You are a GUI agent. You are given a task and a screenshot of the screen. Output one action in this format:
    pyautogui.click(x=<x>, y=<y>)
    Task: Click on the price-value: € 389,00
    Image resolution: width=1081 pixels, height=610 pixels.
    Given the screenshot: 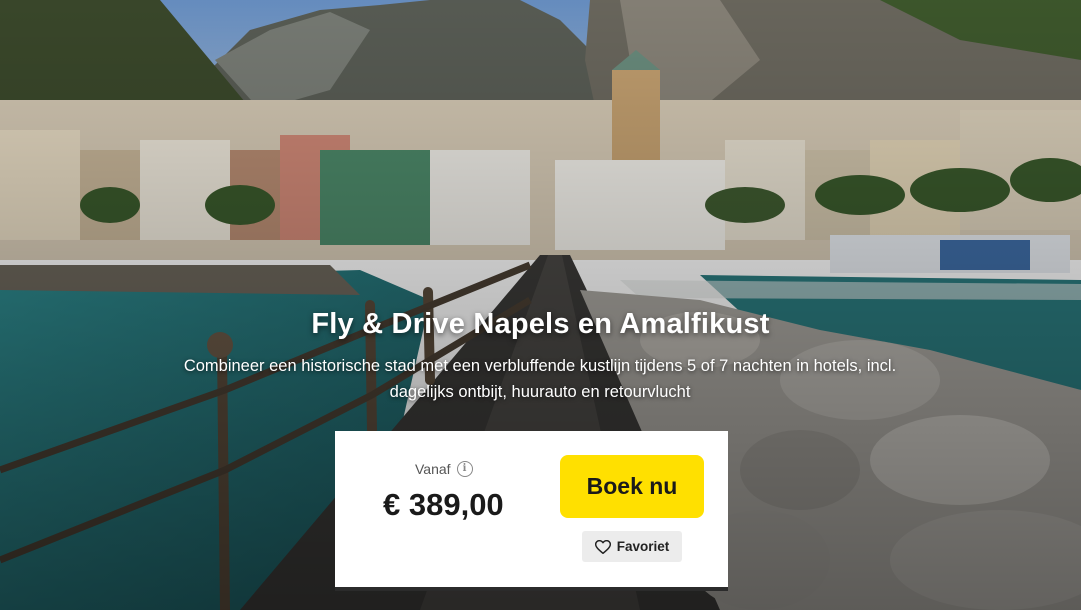 What is the action you would take?
    pyautogui.click(x=443, y=504)
    